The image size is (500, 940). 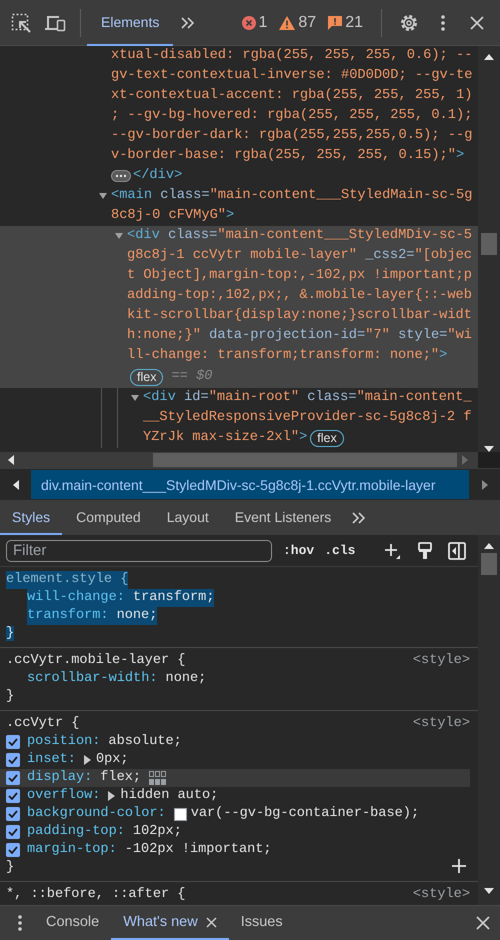 What do you see at coordinates (477, 23) in the screenshot?
I see `close-icon` at bounding box center [477, 23].